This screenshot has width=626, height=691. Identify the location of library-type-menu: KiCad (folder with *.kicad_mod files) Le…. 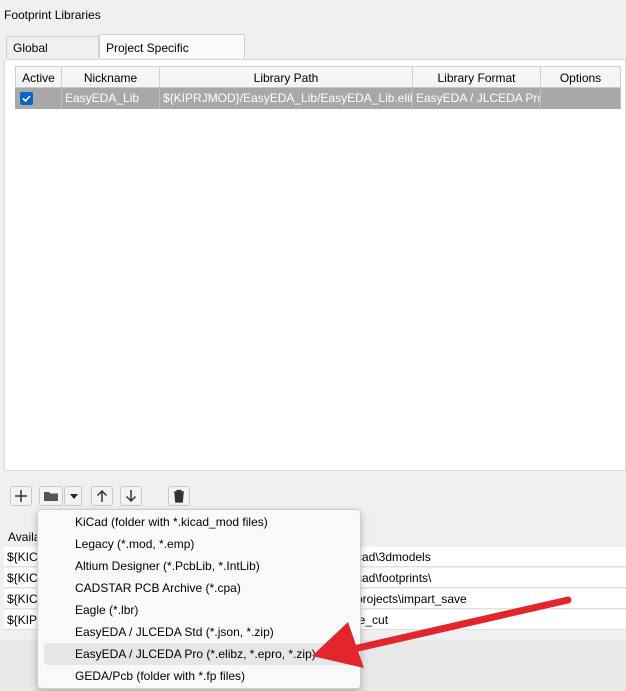
(199, 599).